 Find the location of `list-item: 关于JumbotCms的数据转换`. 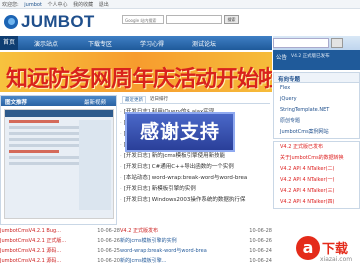

list-item: 关于JumbotCms的数据转换 is located at coordinates (316, 158).